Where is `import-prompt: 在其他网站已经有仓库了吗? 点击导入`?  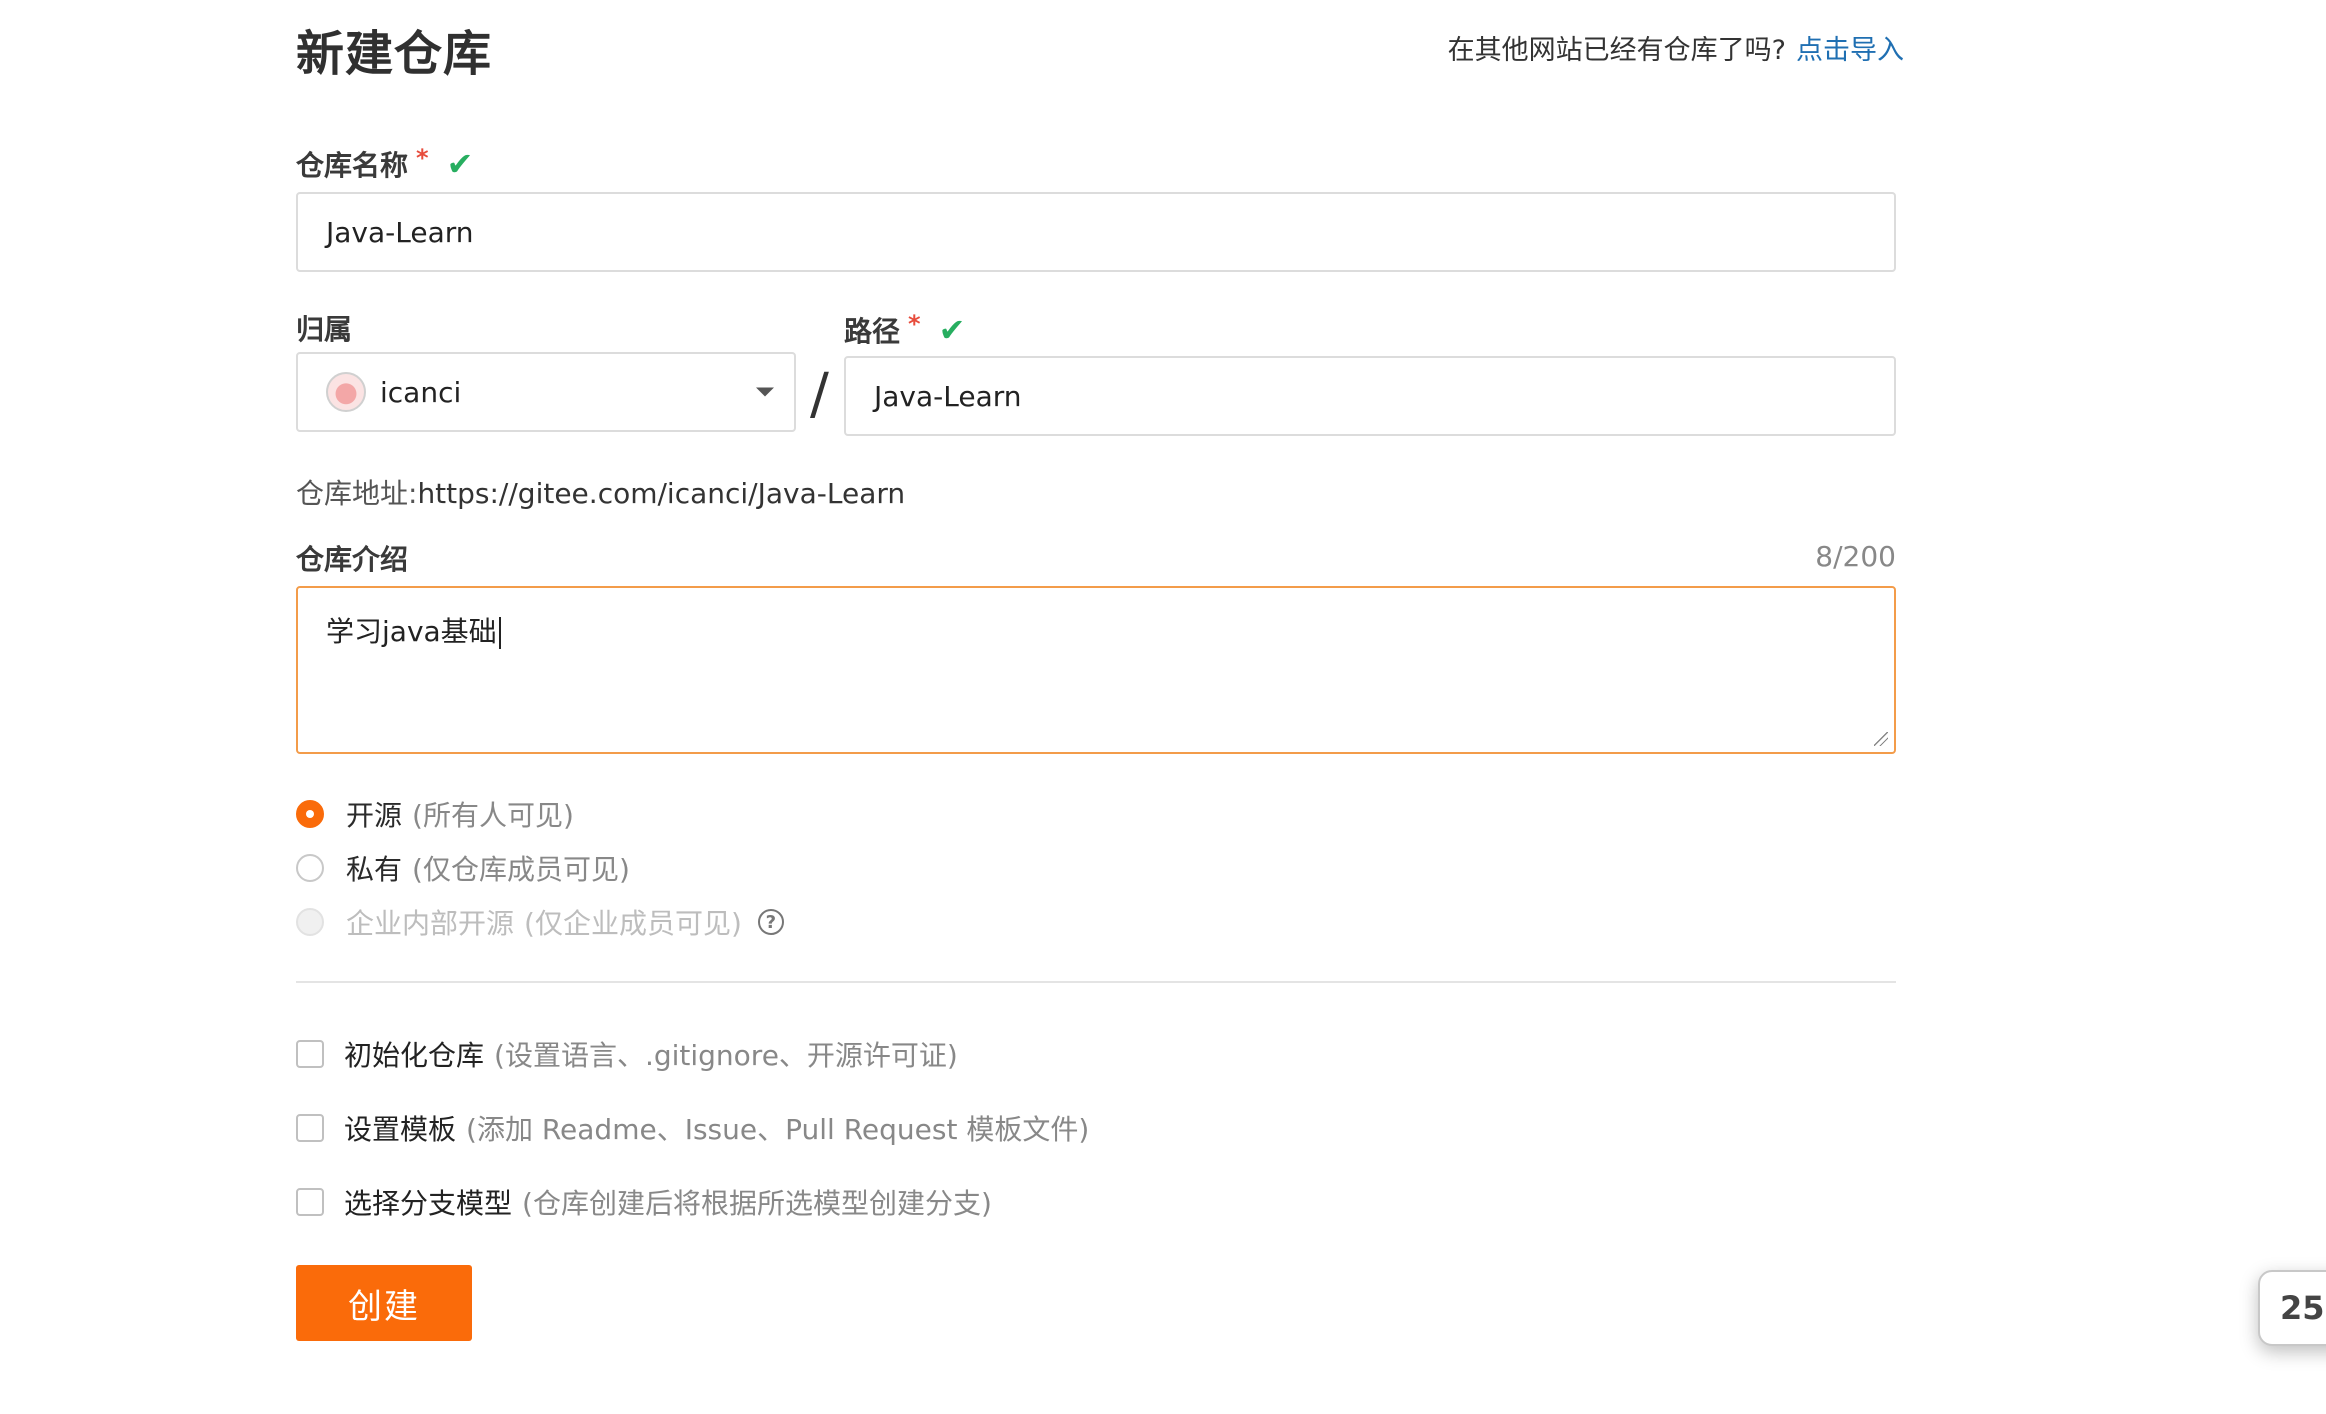
import-prompt: 在其他网站已经有仓库了吗? 点击导入 is located at coordinates (1676, 47).